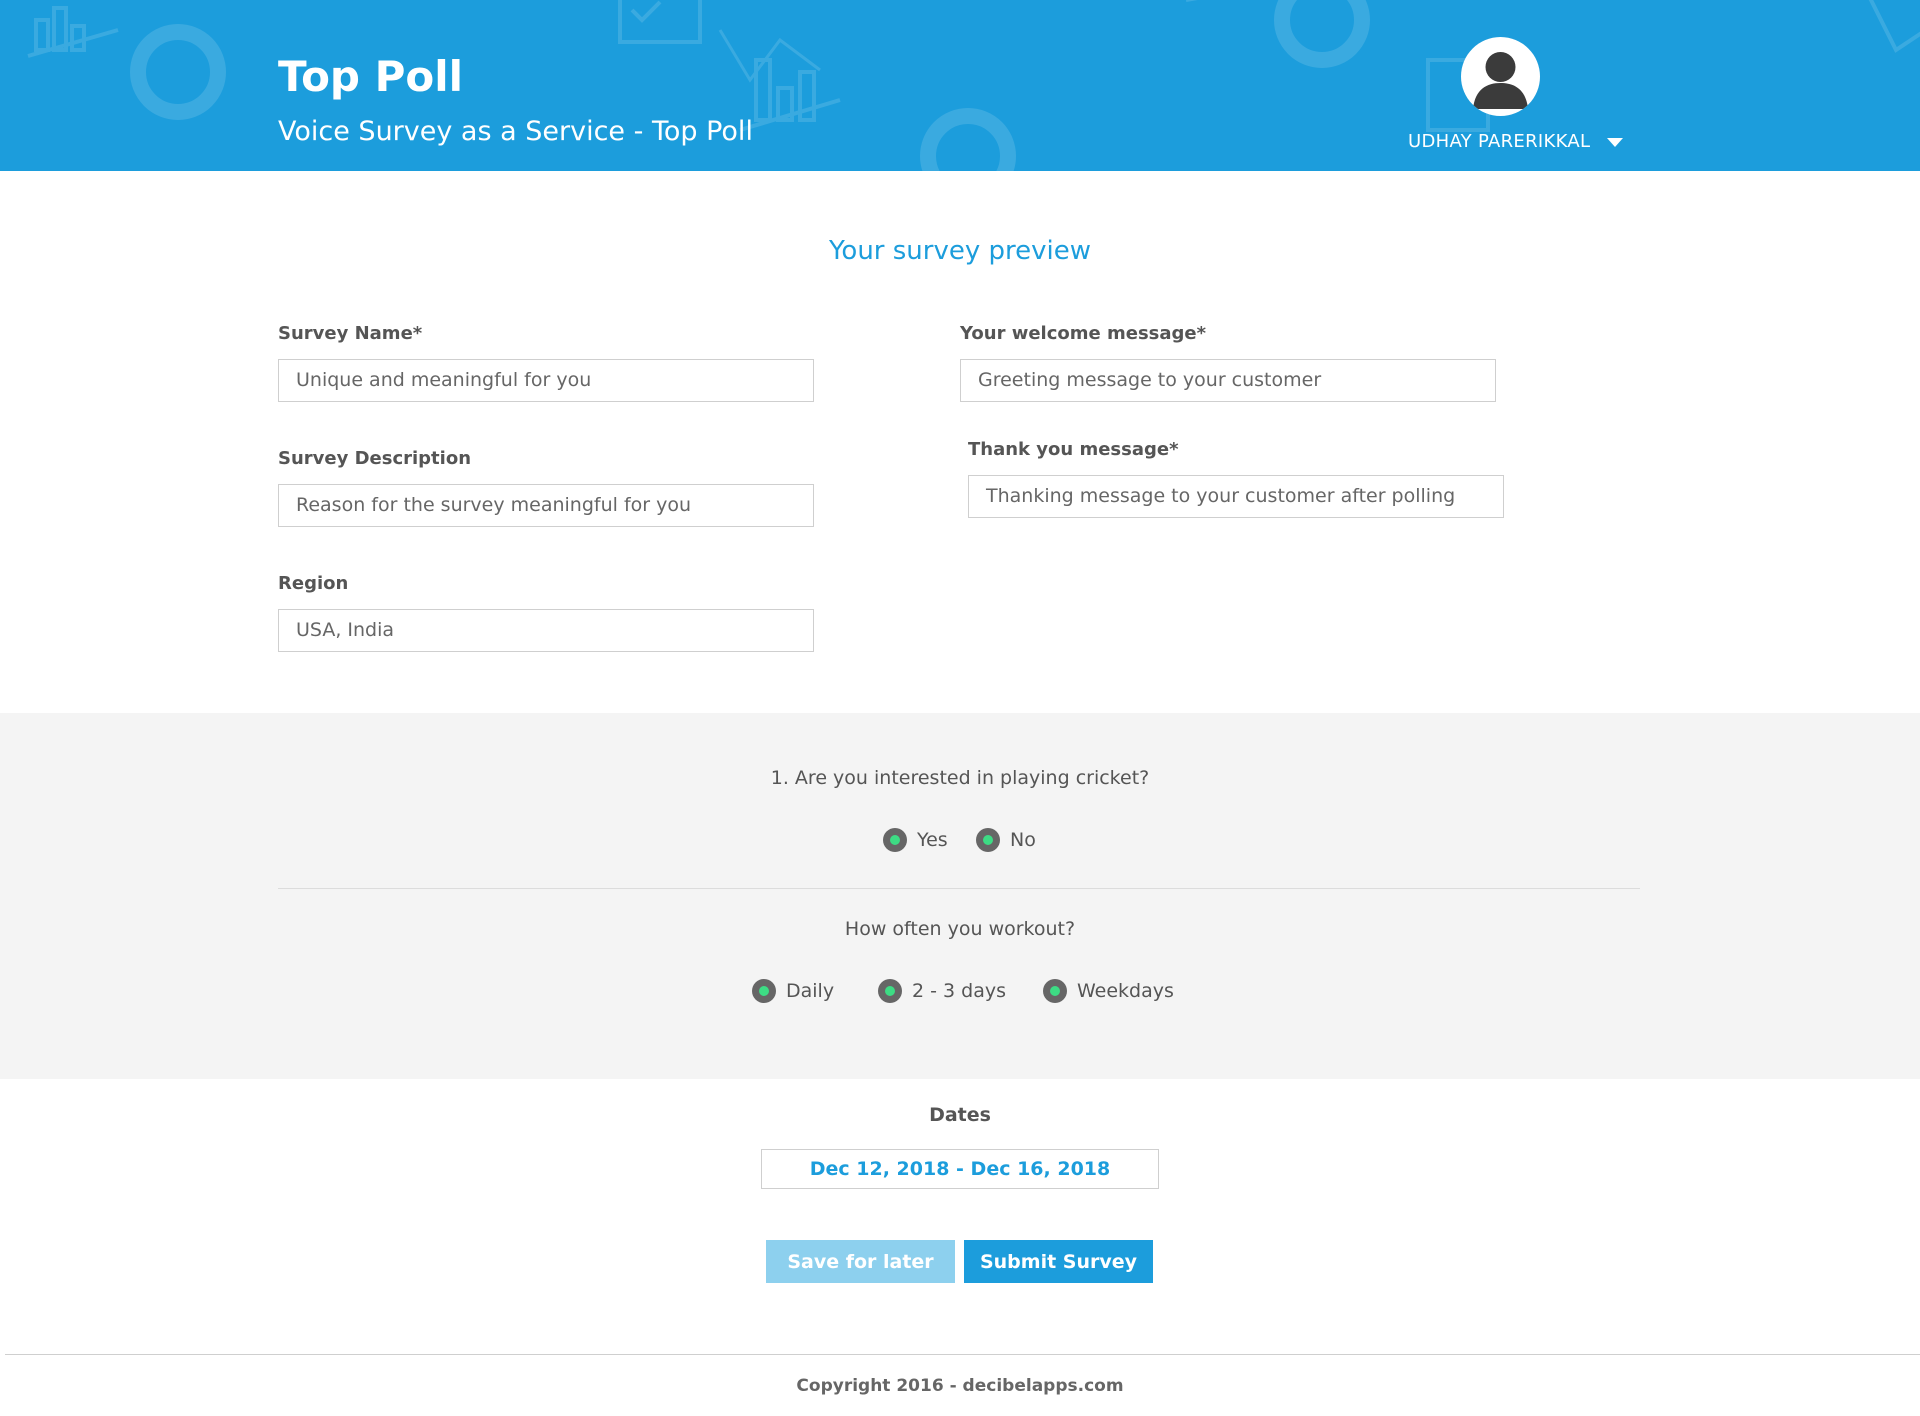  What do you see at coordinates (1499, 141) in the screenshot?
I see `user-name: UDHAY PARERIKKAL` at bounding box center [1499, 141].